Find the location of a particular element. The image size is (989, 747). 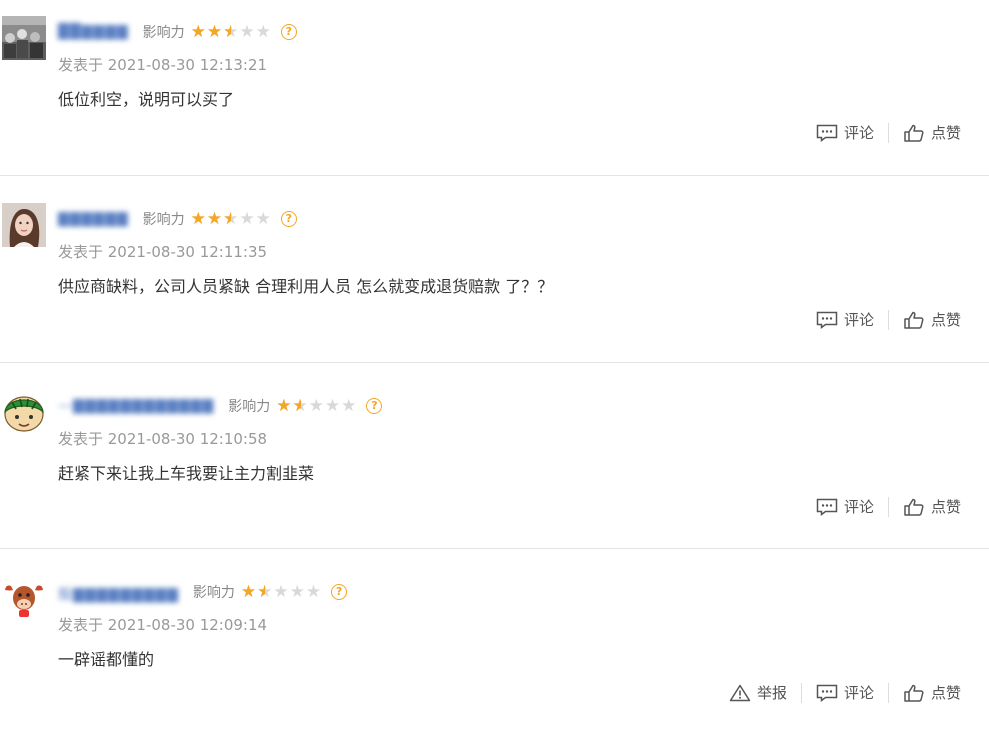

warning-icon is located at coordinates (740, 692).